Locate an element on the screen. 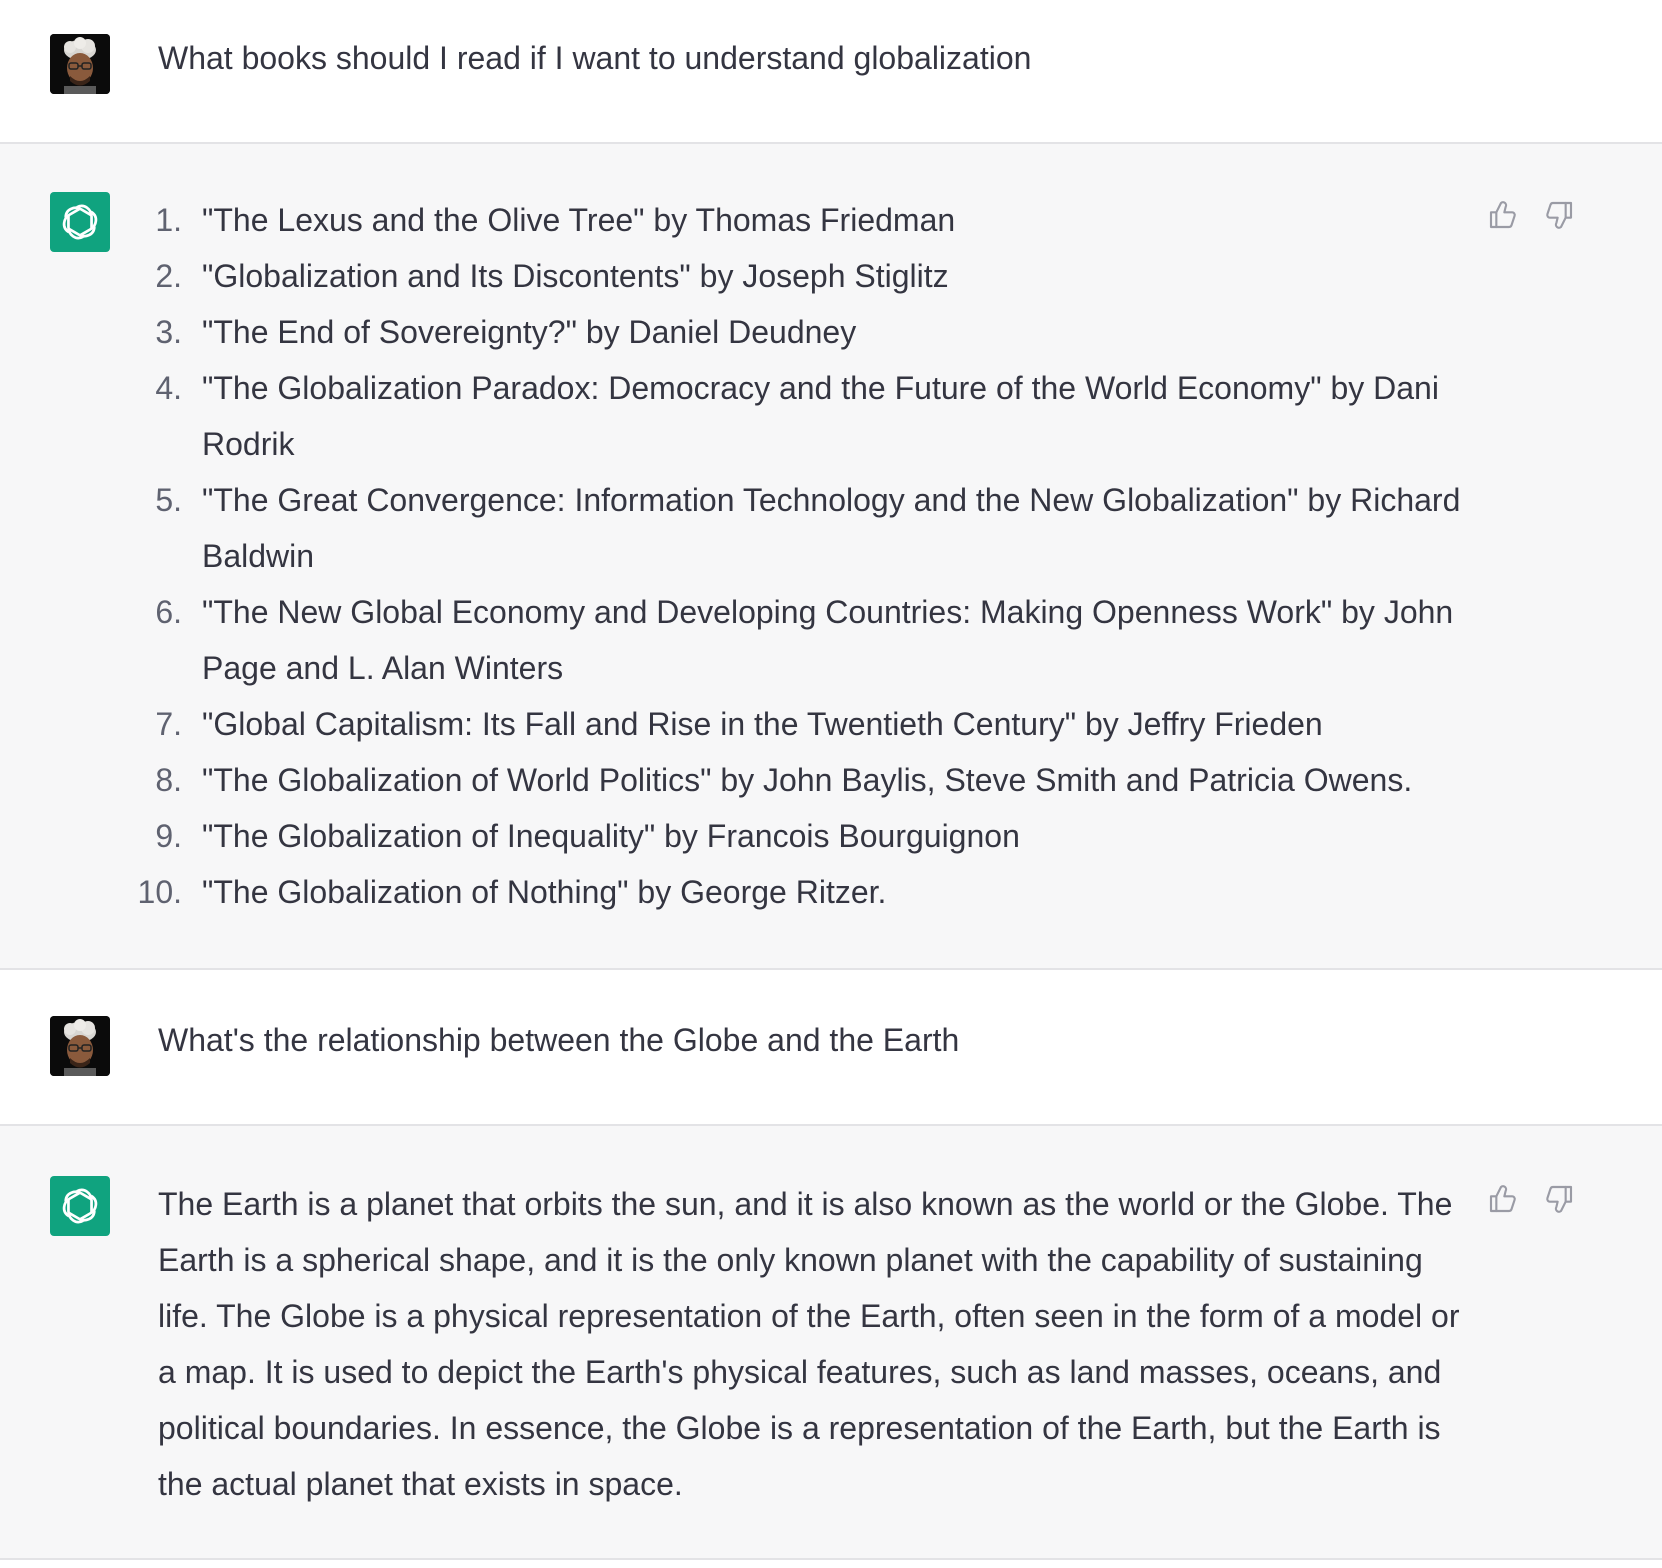 The width and height of the screenshot is (1662, 1568). list-number: 2. is located at coordinates (168, 276).